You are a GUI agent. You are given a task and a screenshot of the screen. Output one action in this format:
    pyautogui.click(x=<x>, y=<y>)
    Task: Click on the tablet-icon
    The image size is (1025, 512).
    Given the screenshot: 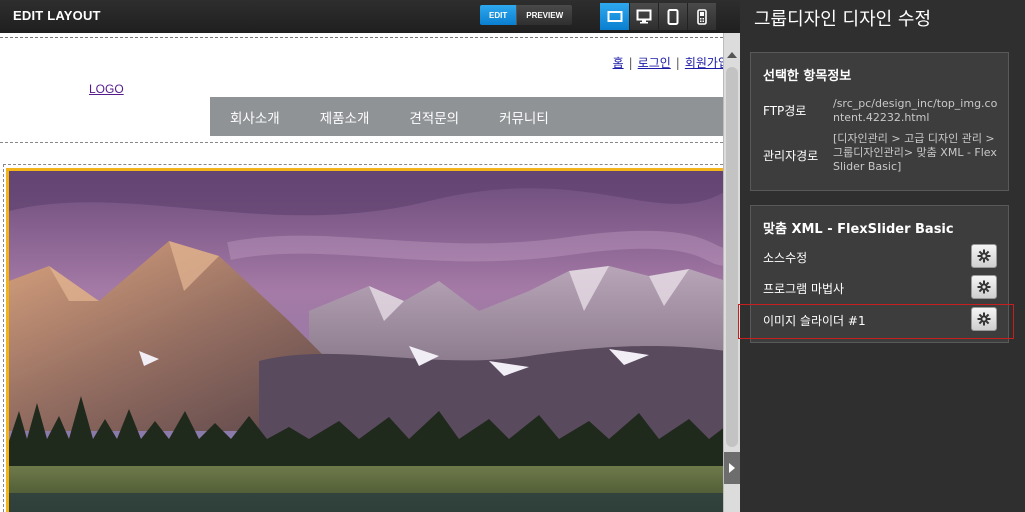 What is the action you would take?
    pyautogui.click(x=672, y=16)
    